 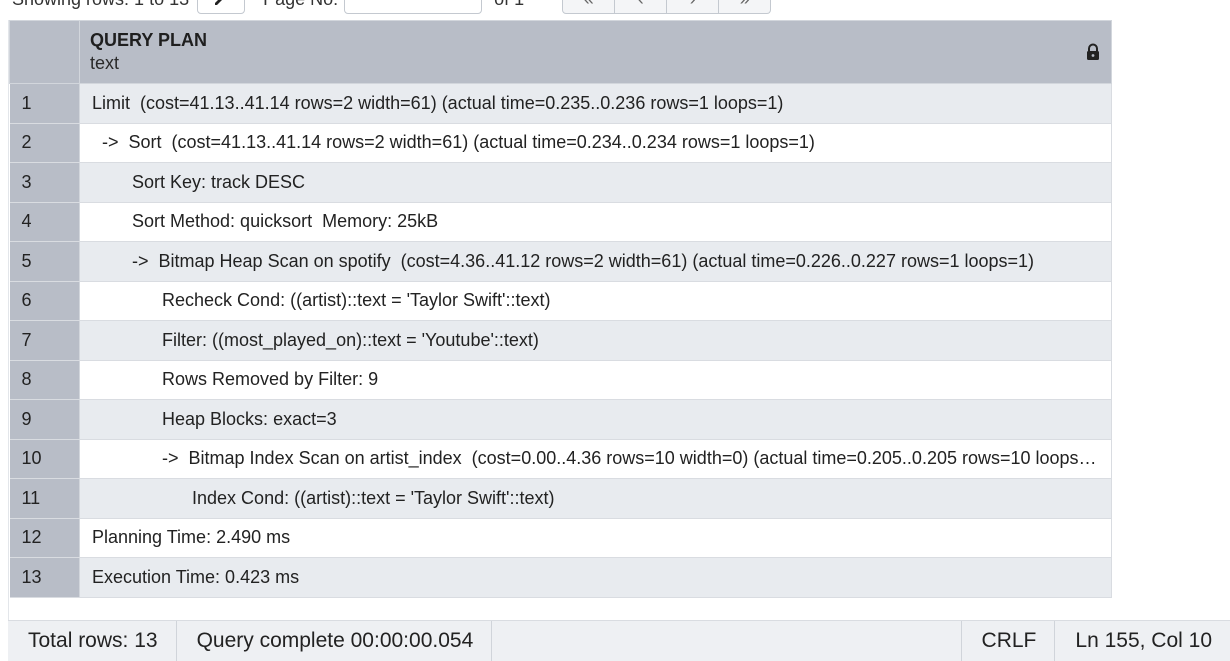 I want to click on row-number: 2, so click(x=44, y=142).